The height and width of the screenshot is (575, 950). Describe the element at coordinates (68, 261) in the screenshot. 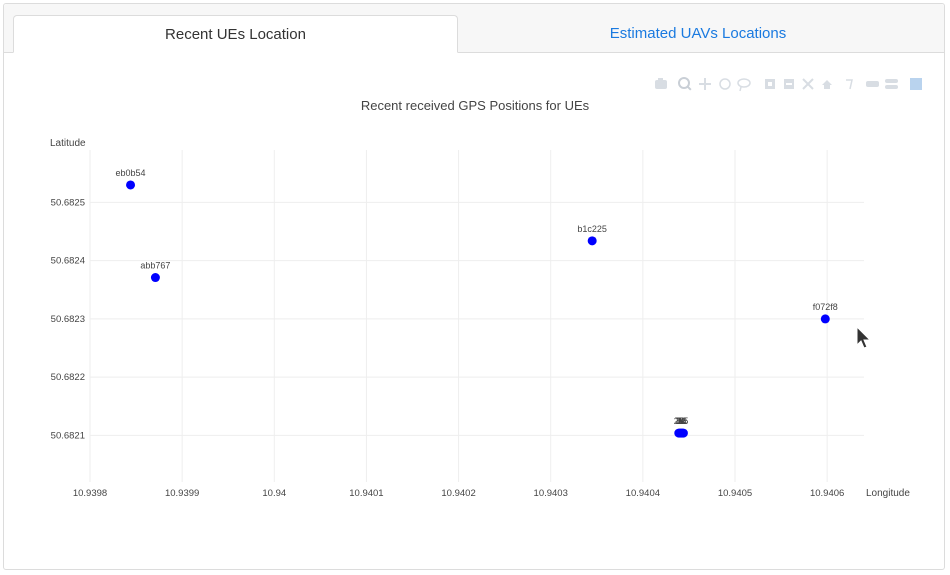

I see `y-tick-label: 50.6824` at that location.